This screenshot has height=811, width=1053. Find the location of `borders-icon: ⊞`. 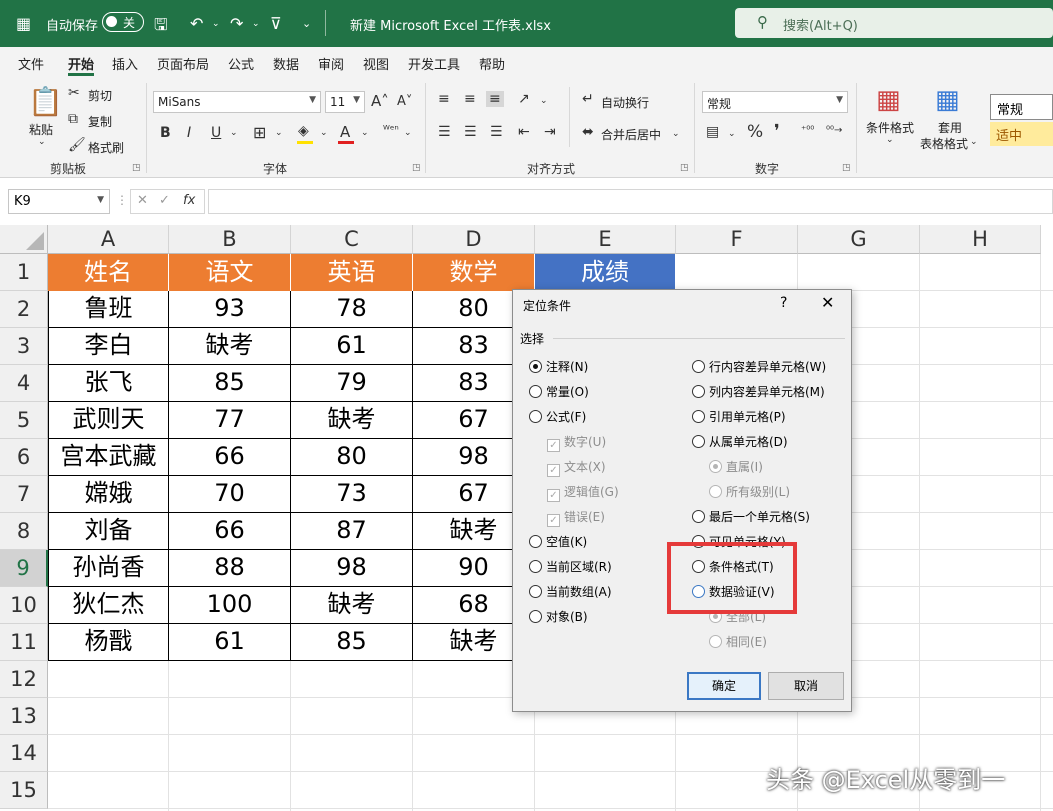

borders-icon: ⊞ is located at coordinates (259, 132).